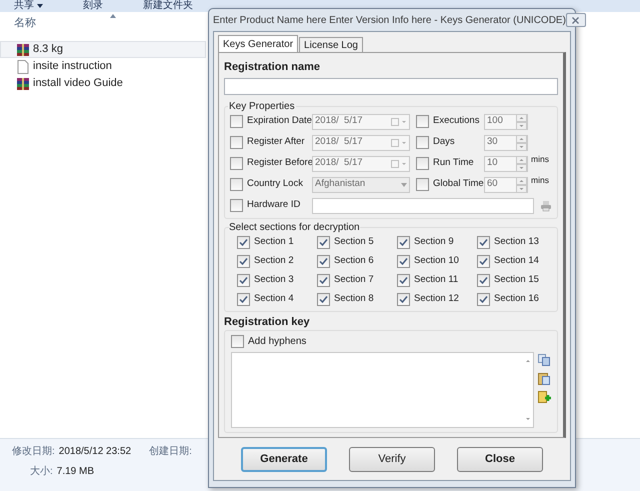 The image size is (640, 491). I want to click on checkbox-label: Section 4, so click(274, 299).